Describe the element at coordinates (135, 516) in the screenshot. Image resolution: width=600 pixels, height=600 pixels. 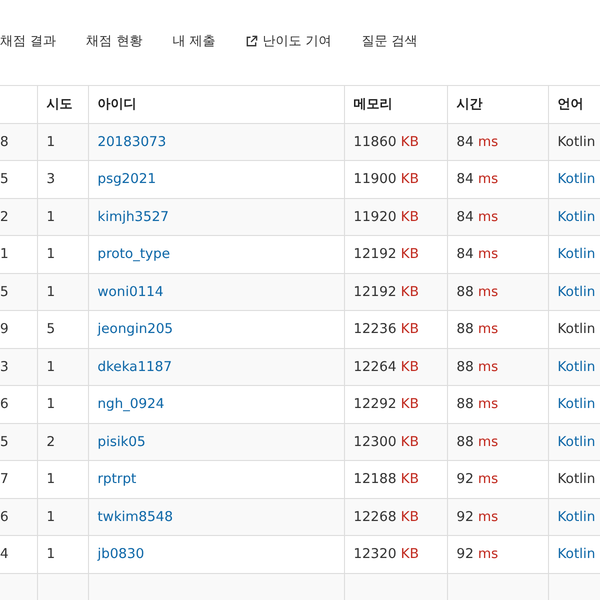
I see `user-link: twkim8548` at that location.